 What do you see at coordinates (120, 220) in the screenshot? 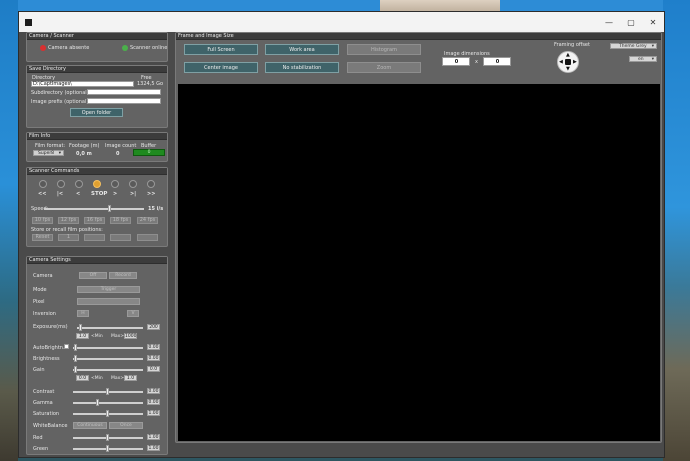
I see `fps-18-button: 18 fps` at bounding box center [120, 220].